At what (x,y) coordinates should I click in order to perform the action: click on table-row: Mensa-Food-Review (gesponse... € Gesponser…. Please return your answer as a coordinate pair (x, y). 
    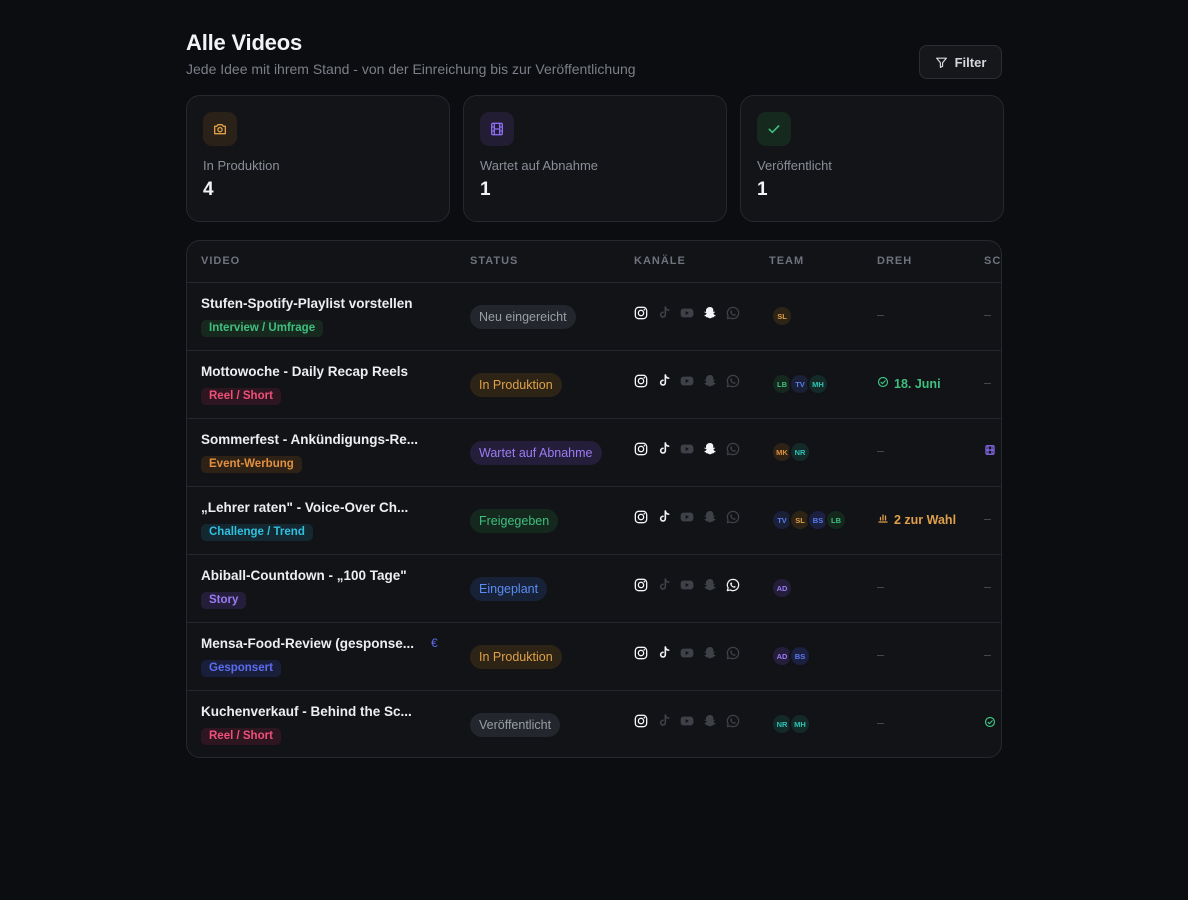
    Looking at the image, I should click on (594, 657).